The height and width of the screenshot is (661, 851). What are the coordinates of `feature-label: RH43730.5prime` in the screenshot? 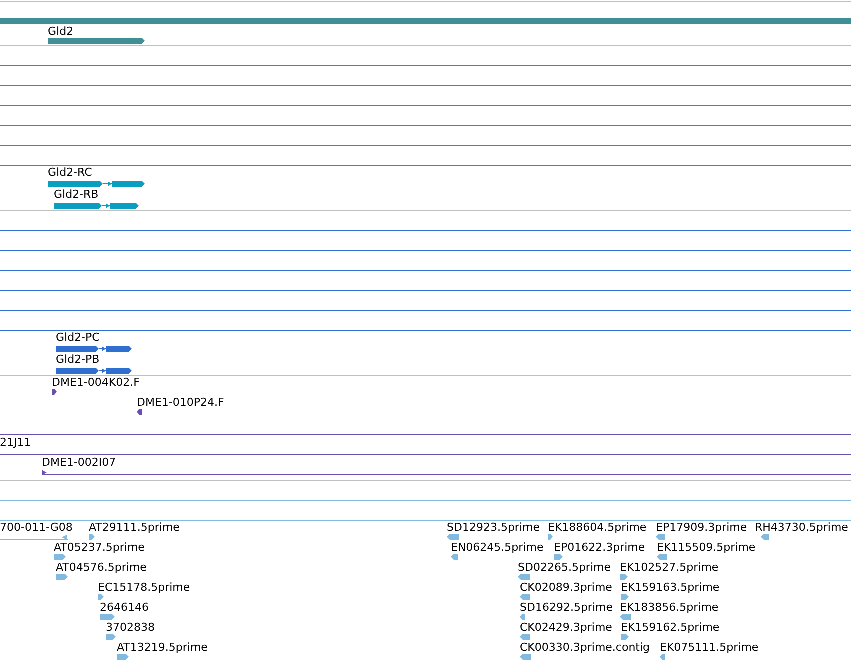 It's located at (801, 527).